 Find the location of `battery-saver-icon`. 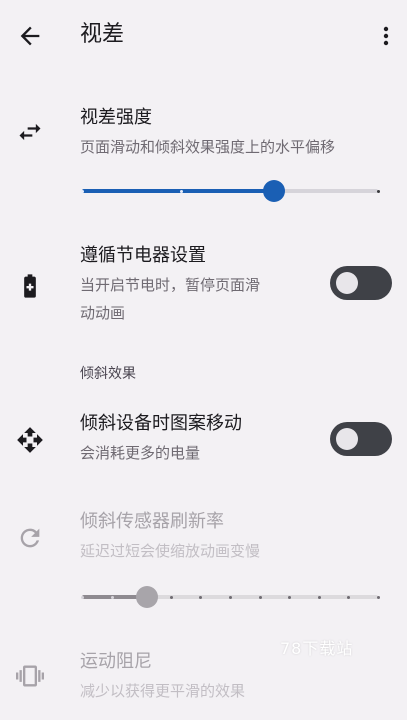

battery-saver-icon is located at coordinates (30, 286).